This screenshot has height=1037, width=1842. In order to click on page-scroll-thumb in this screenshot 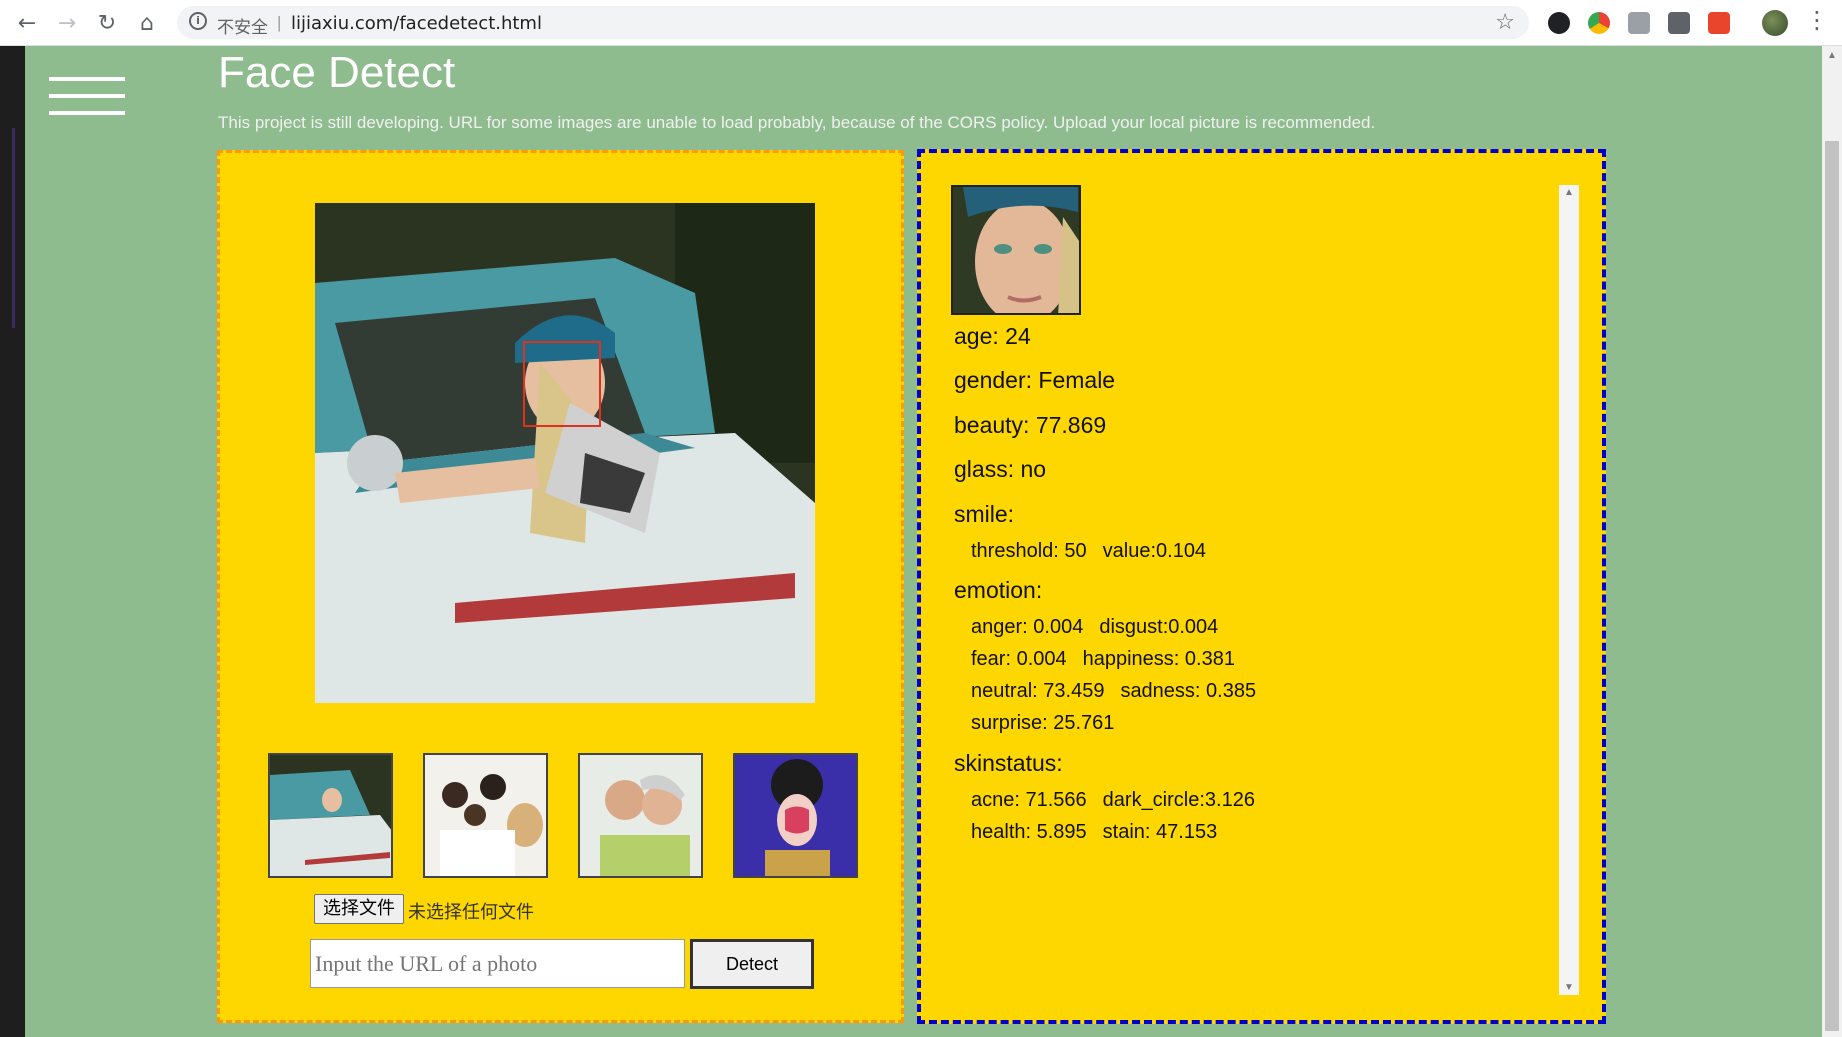, I will do `click(1832, 586)`.